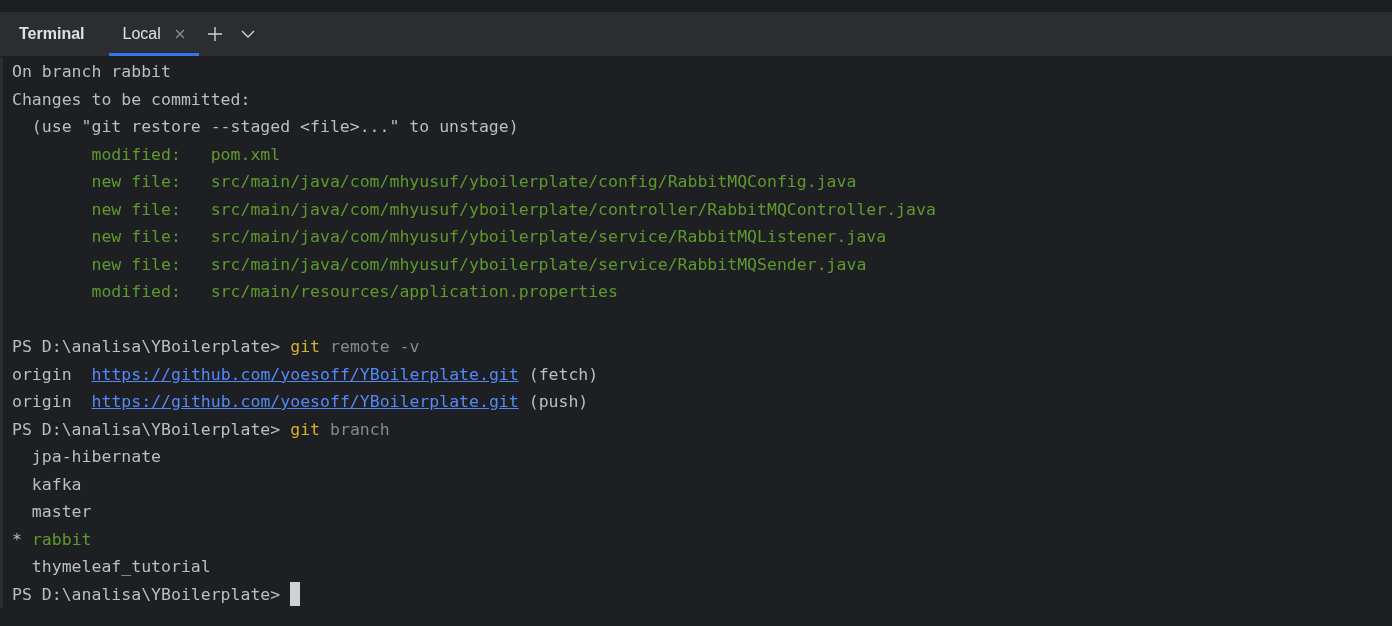  I want to click on current-branch-text: rabbit, so click(61, 539).